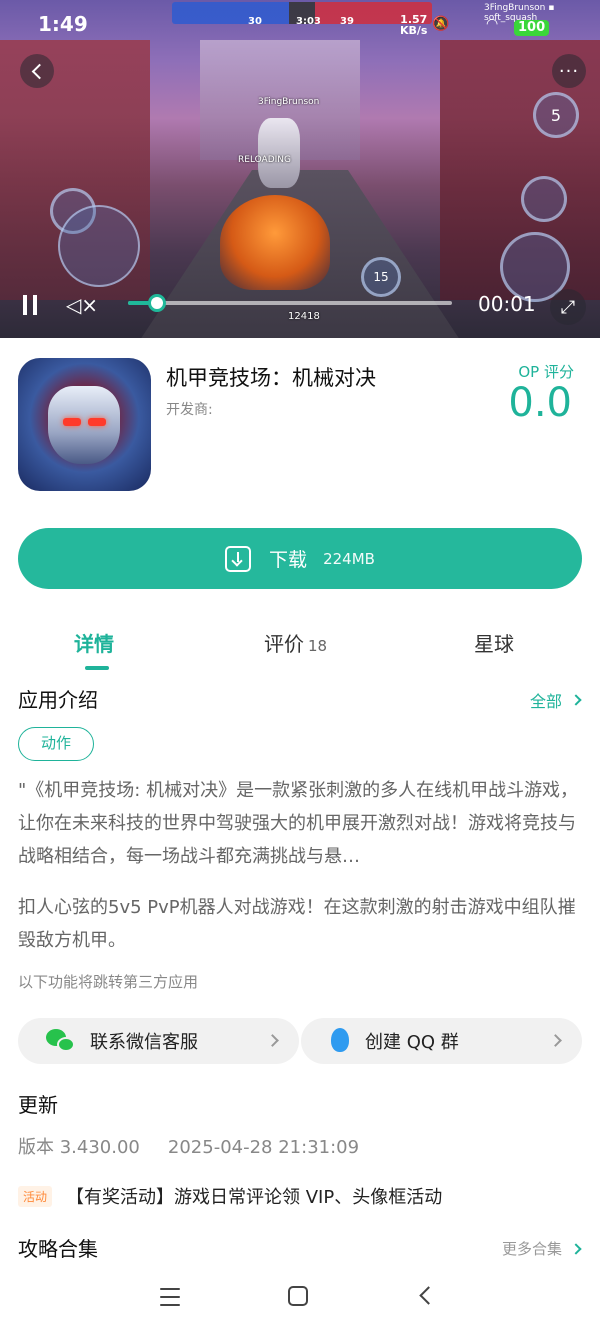 The height and width of the screenshot is (1333, 600). Describe the element at coordinates (271, 378) in the screenshot. I see `app-title: 机甲竞技场：机械对决` at that location.